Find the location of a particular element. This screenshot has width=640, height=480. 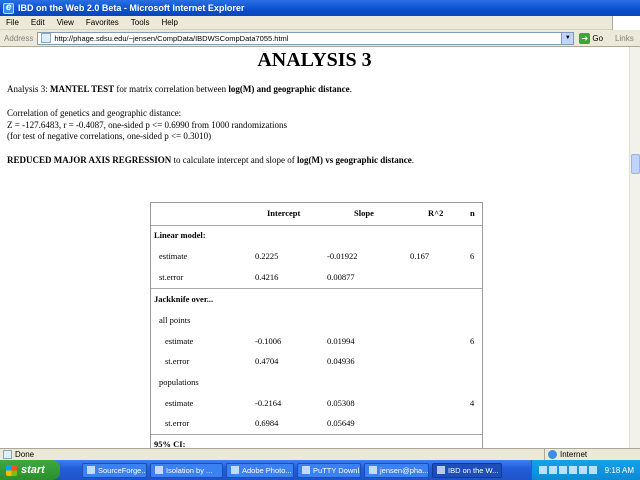

go-arrow-icon: ➔ is located at coordinates (585, 38).